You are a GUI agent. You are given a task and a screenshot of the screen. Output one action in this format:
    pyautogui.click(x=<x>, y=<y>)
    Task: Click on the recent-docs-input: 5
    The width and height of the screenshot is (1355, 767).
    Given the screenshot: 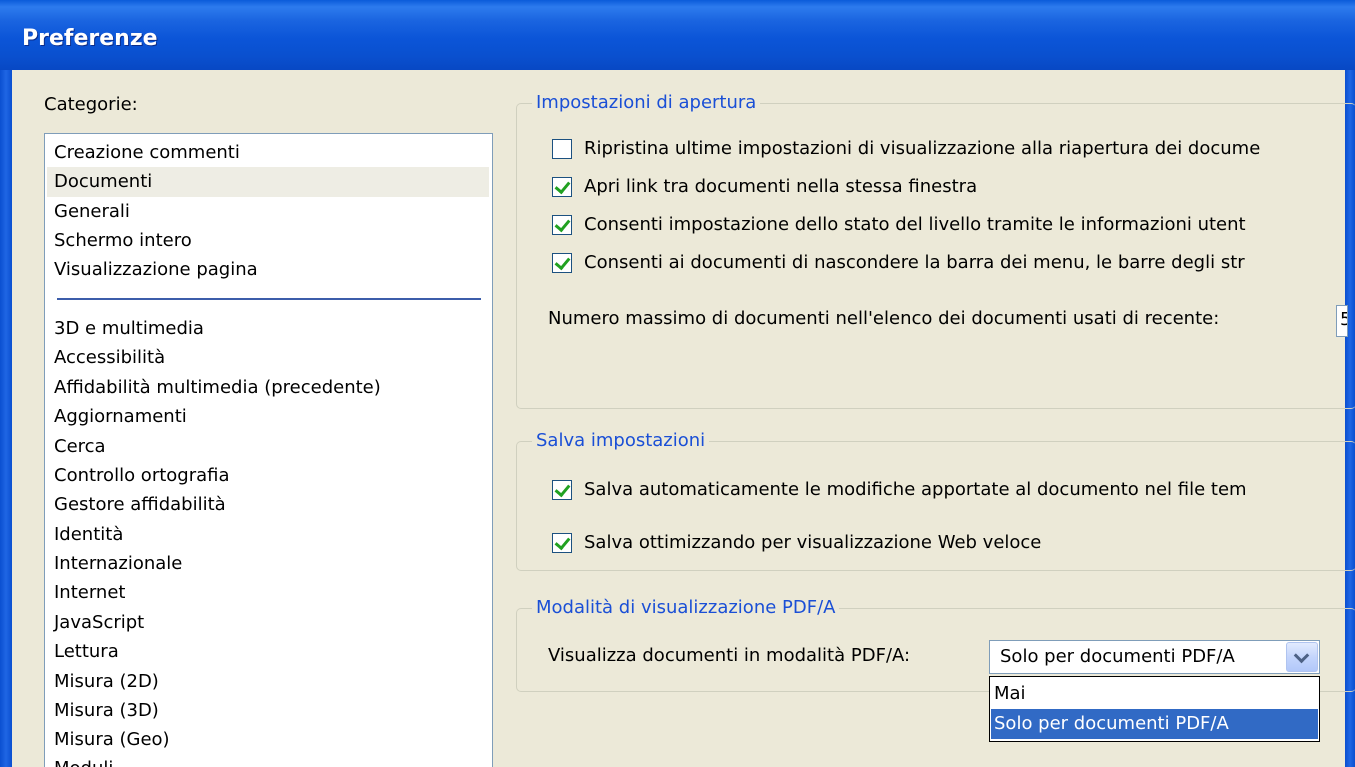 What is the action you would take?
    pyautogui.click(x=1342, y=321)
    